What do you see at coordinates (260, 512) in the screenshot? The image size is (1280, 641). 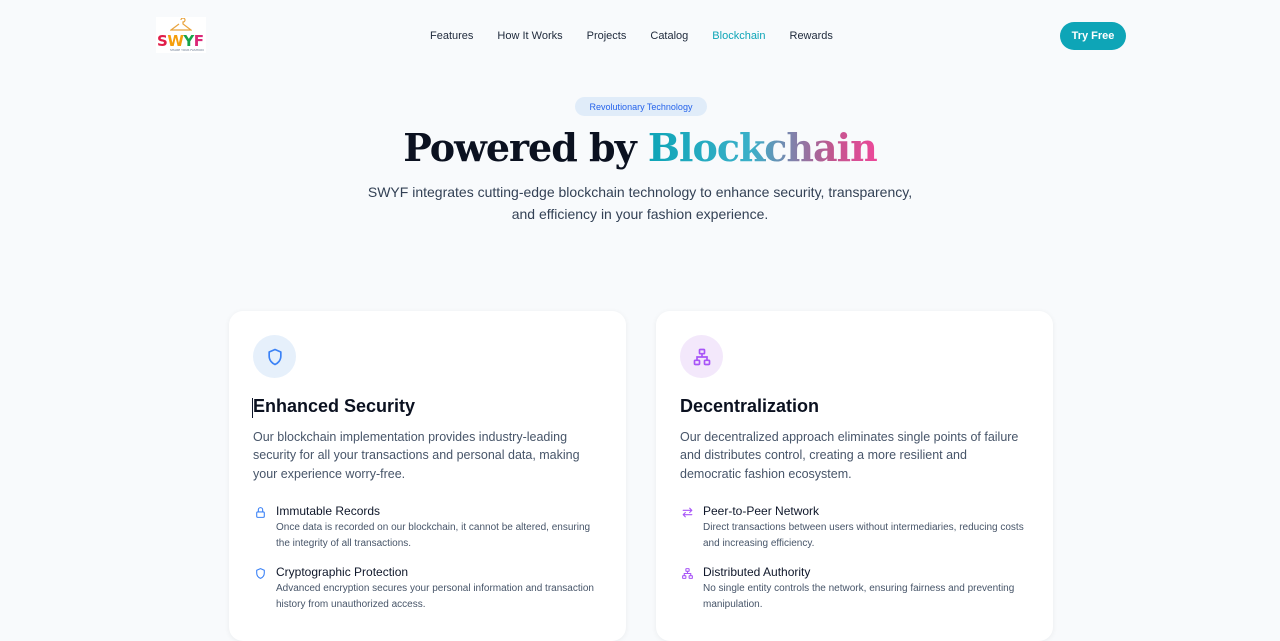 I see `lock-icon` at bounding box center [260, 512].